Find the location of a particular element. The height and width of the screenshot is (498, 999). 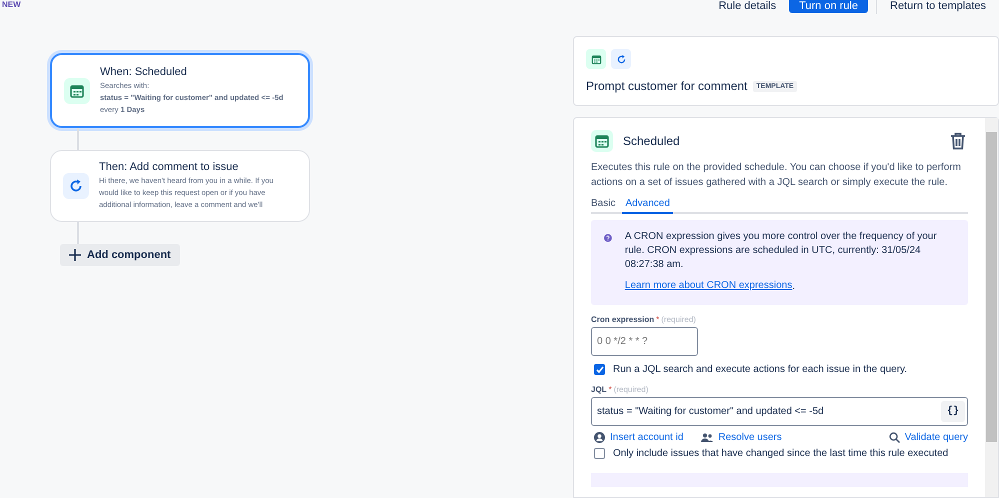

tab: Advanced is located at coordinates (647, 205).